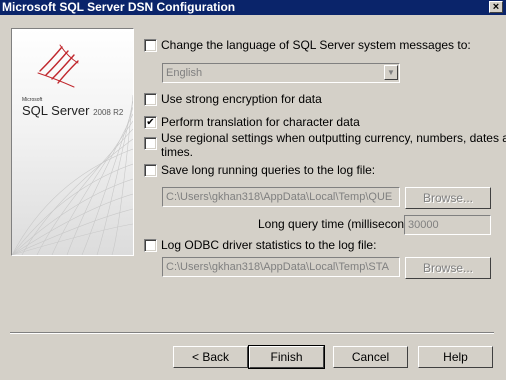 The image size is (506, 380). Describe the element at coordinates (119, 7) in the screenshot. I see `window-title: Microsoft SQL Server DSN Configuration` at that location.